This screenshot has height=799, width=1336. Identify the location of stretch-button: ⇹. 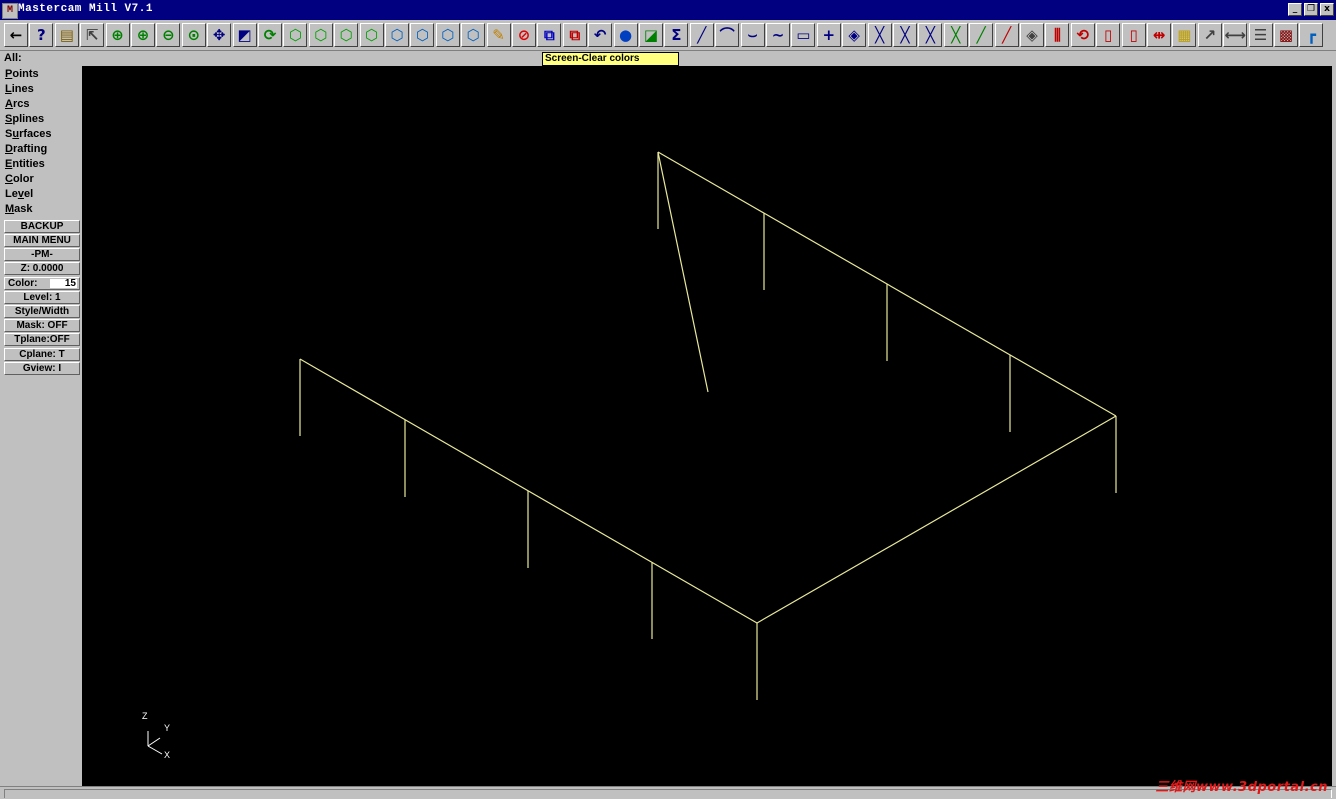
(1159, 35).